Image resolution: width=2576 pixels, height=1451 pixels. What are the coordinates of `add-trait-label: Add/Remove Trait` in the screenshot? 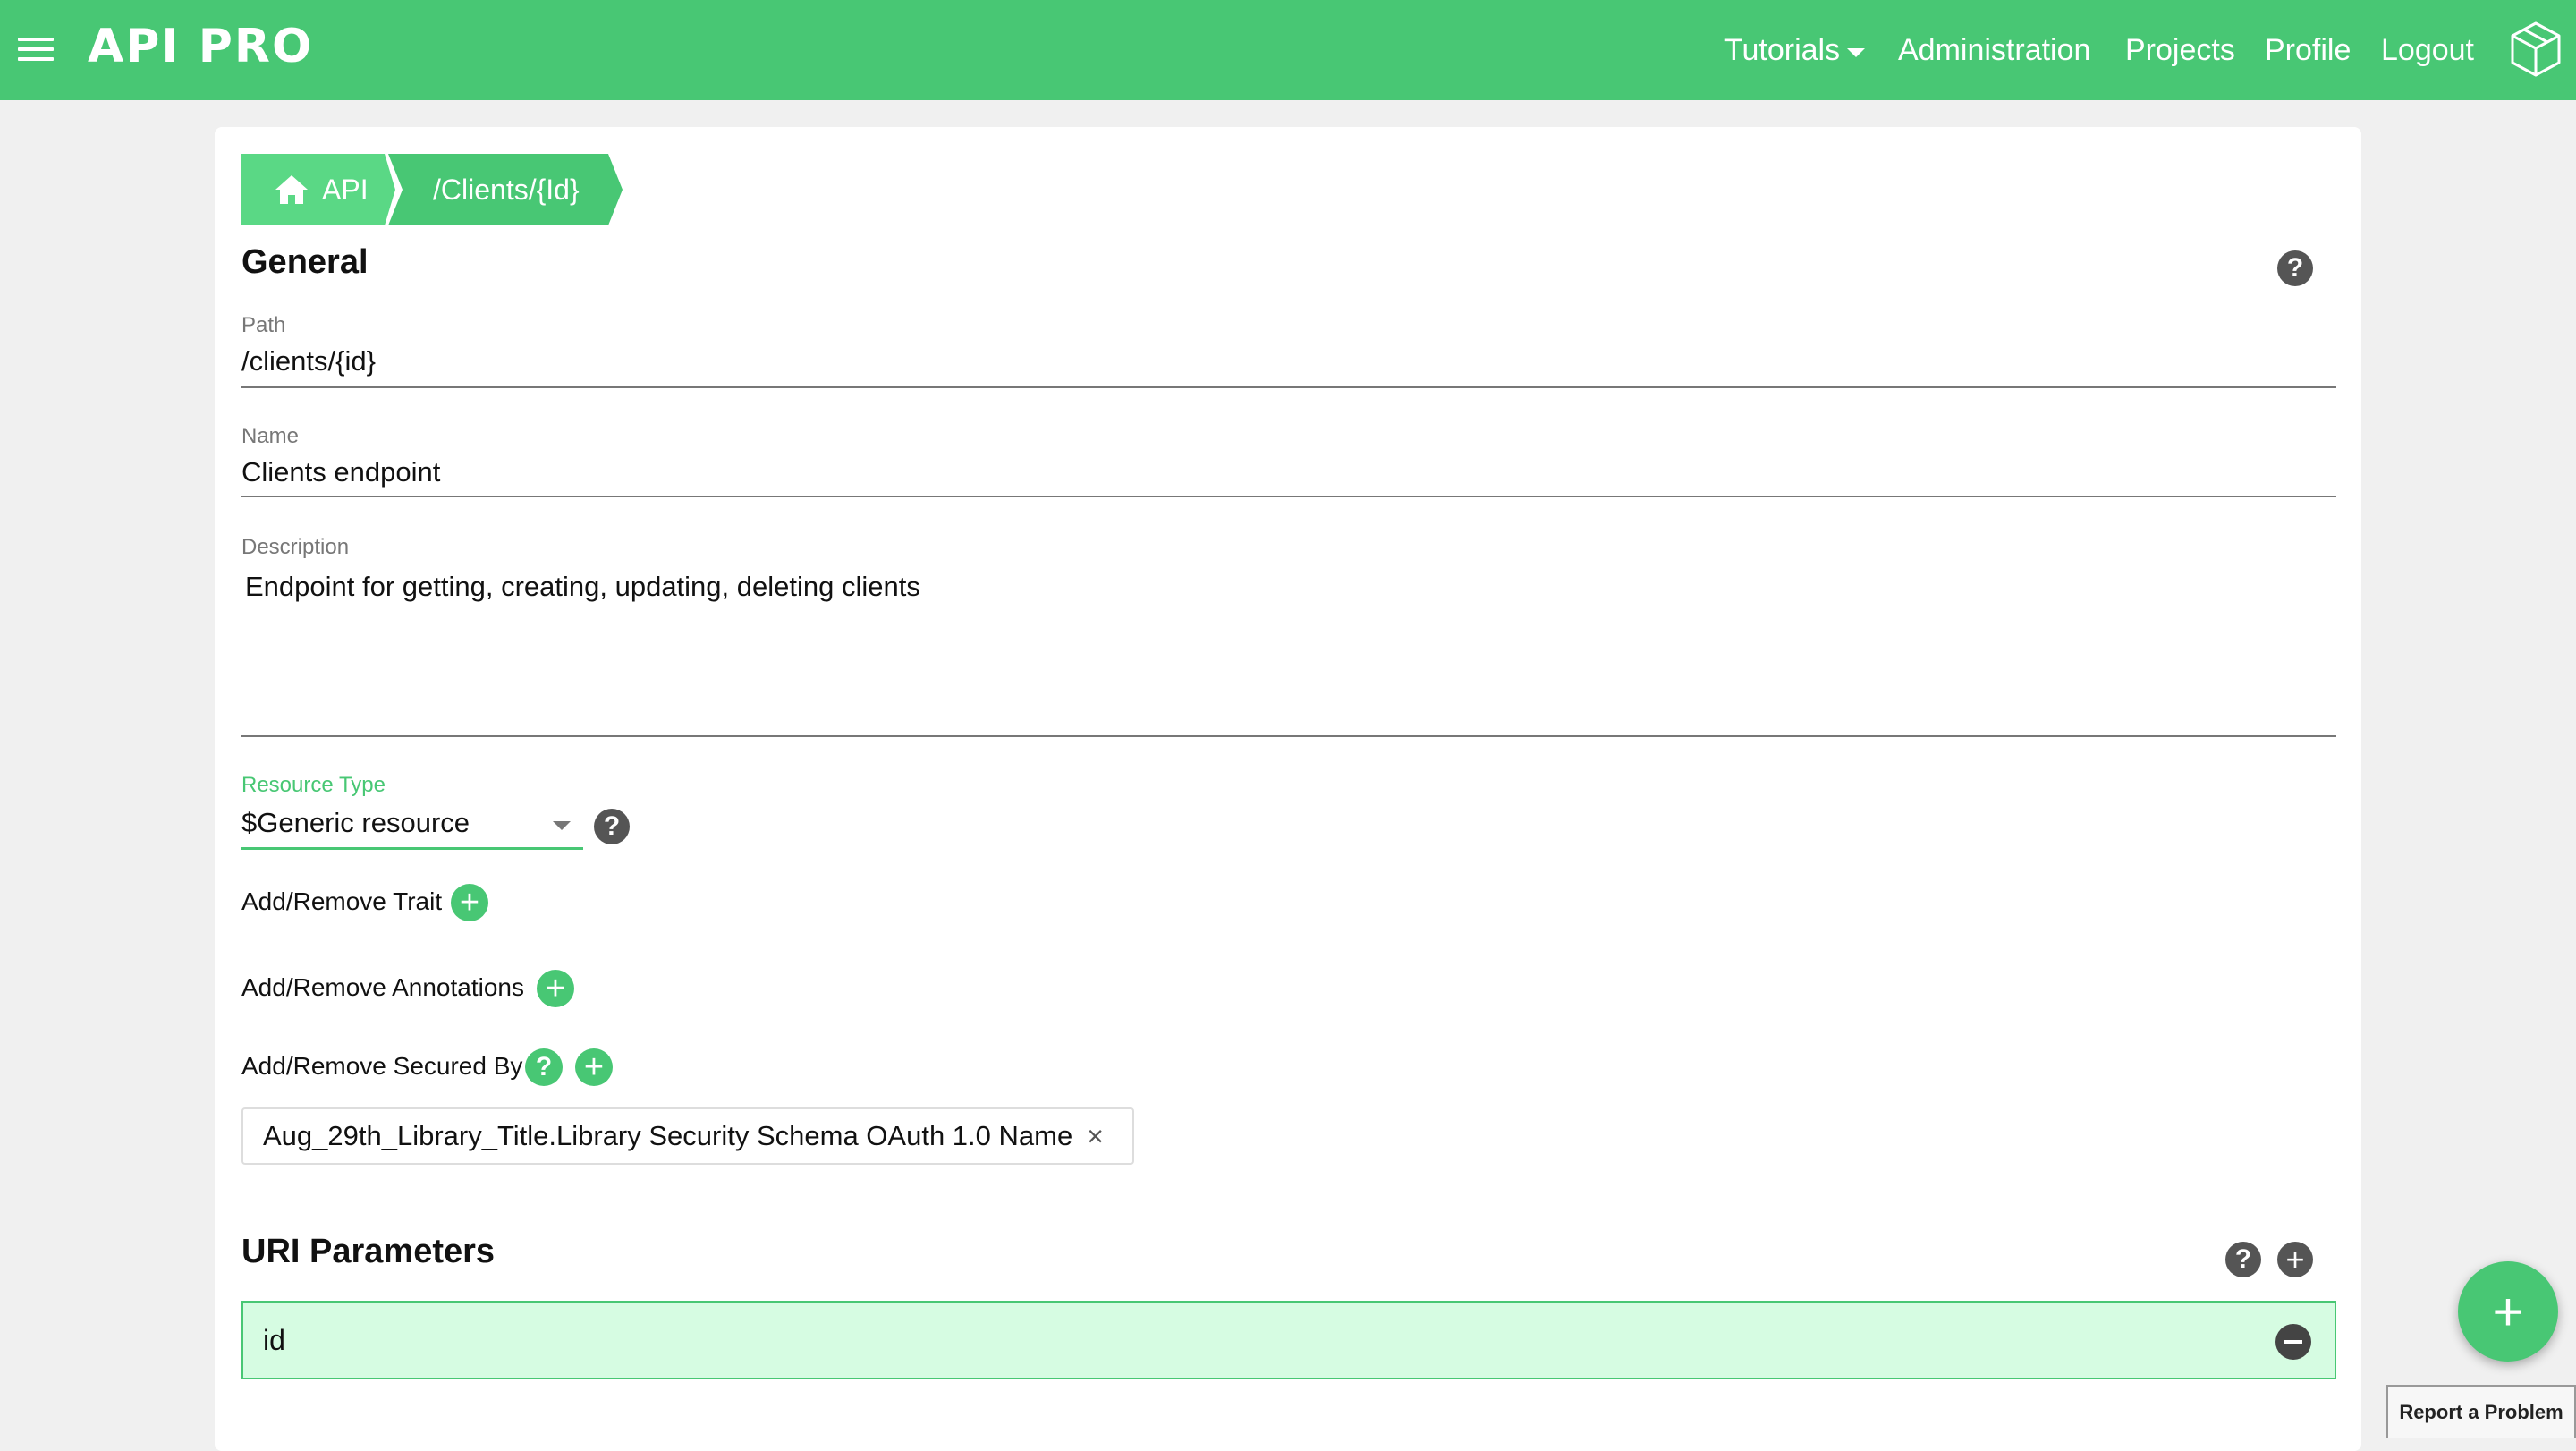 It's located at (342, 901).